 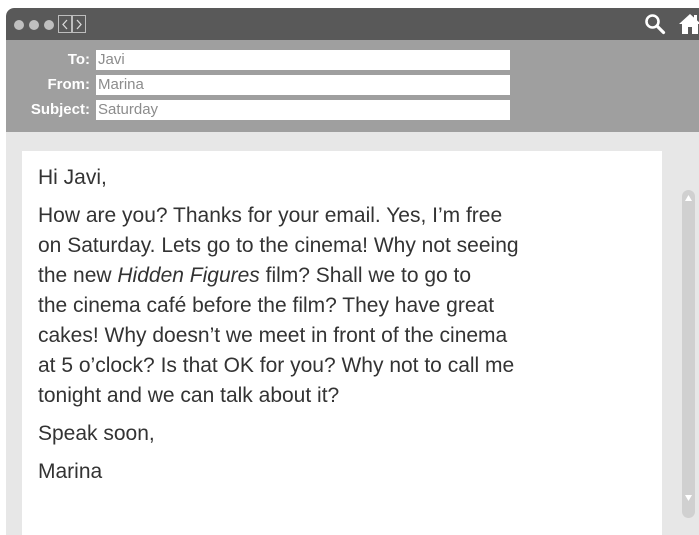 I want to click on chevron-left-icon, so click(x=65, y=24).